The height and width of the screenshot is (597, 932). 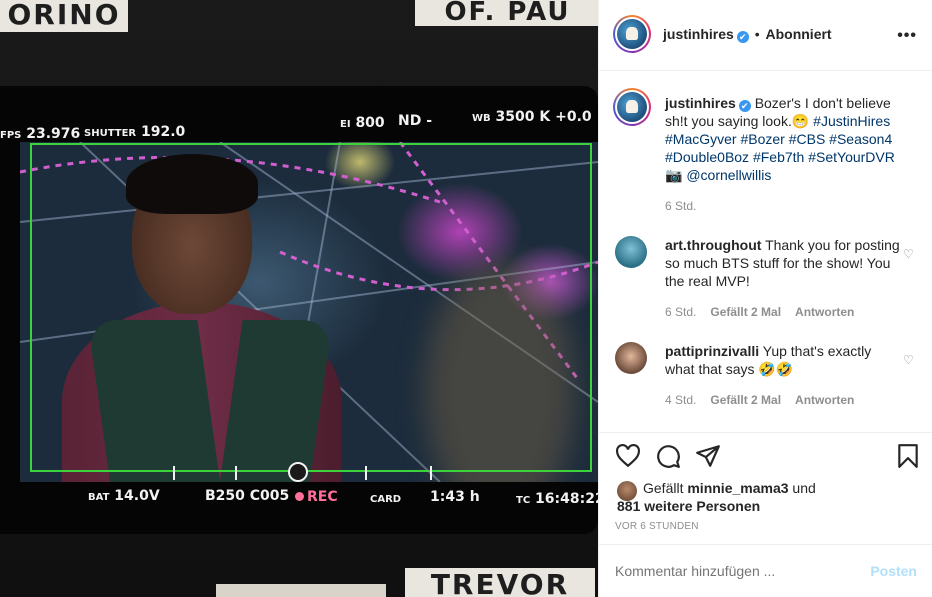 I want to click on post-comment-button: Posten, so click(x=893, y=571).